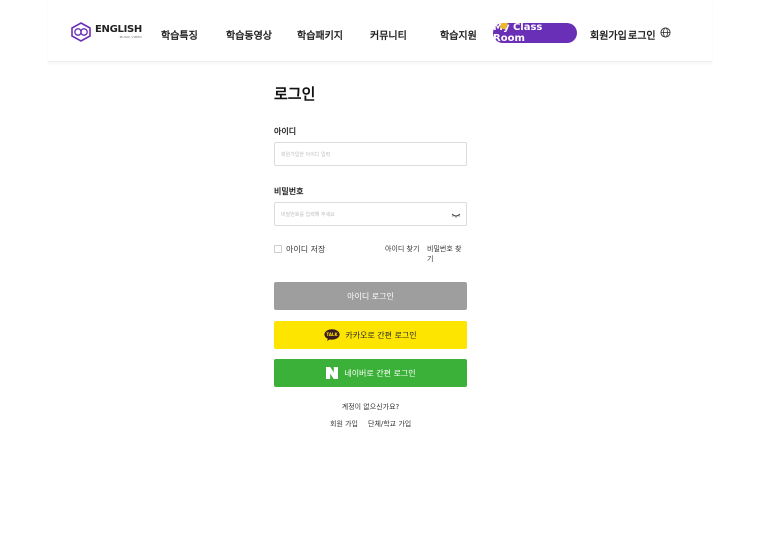 This screenshot has width=760, height=540. I want to click on naver-login-button: 네이버로 간편 로그인, so click(370, 373).